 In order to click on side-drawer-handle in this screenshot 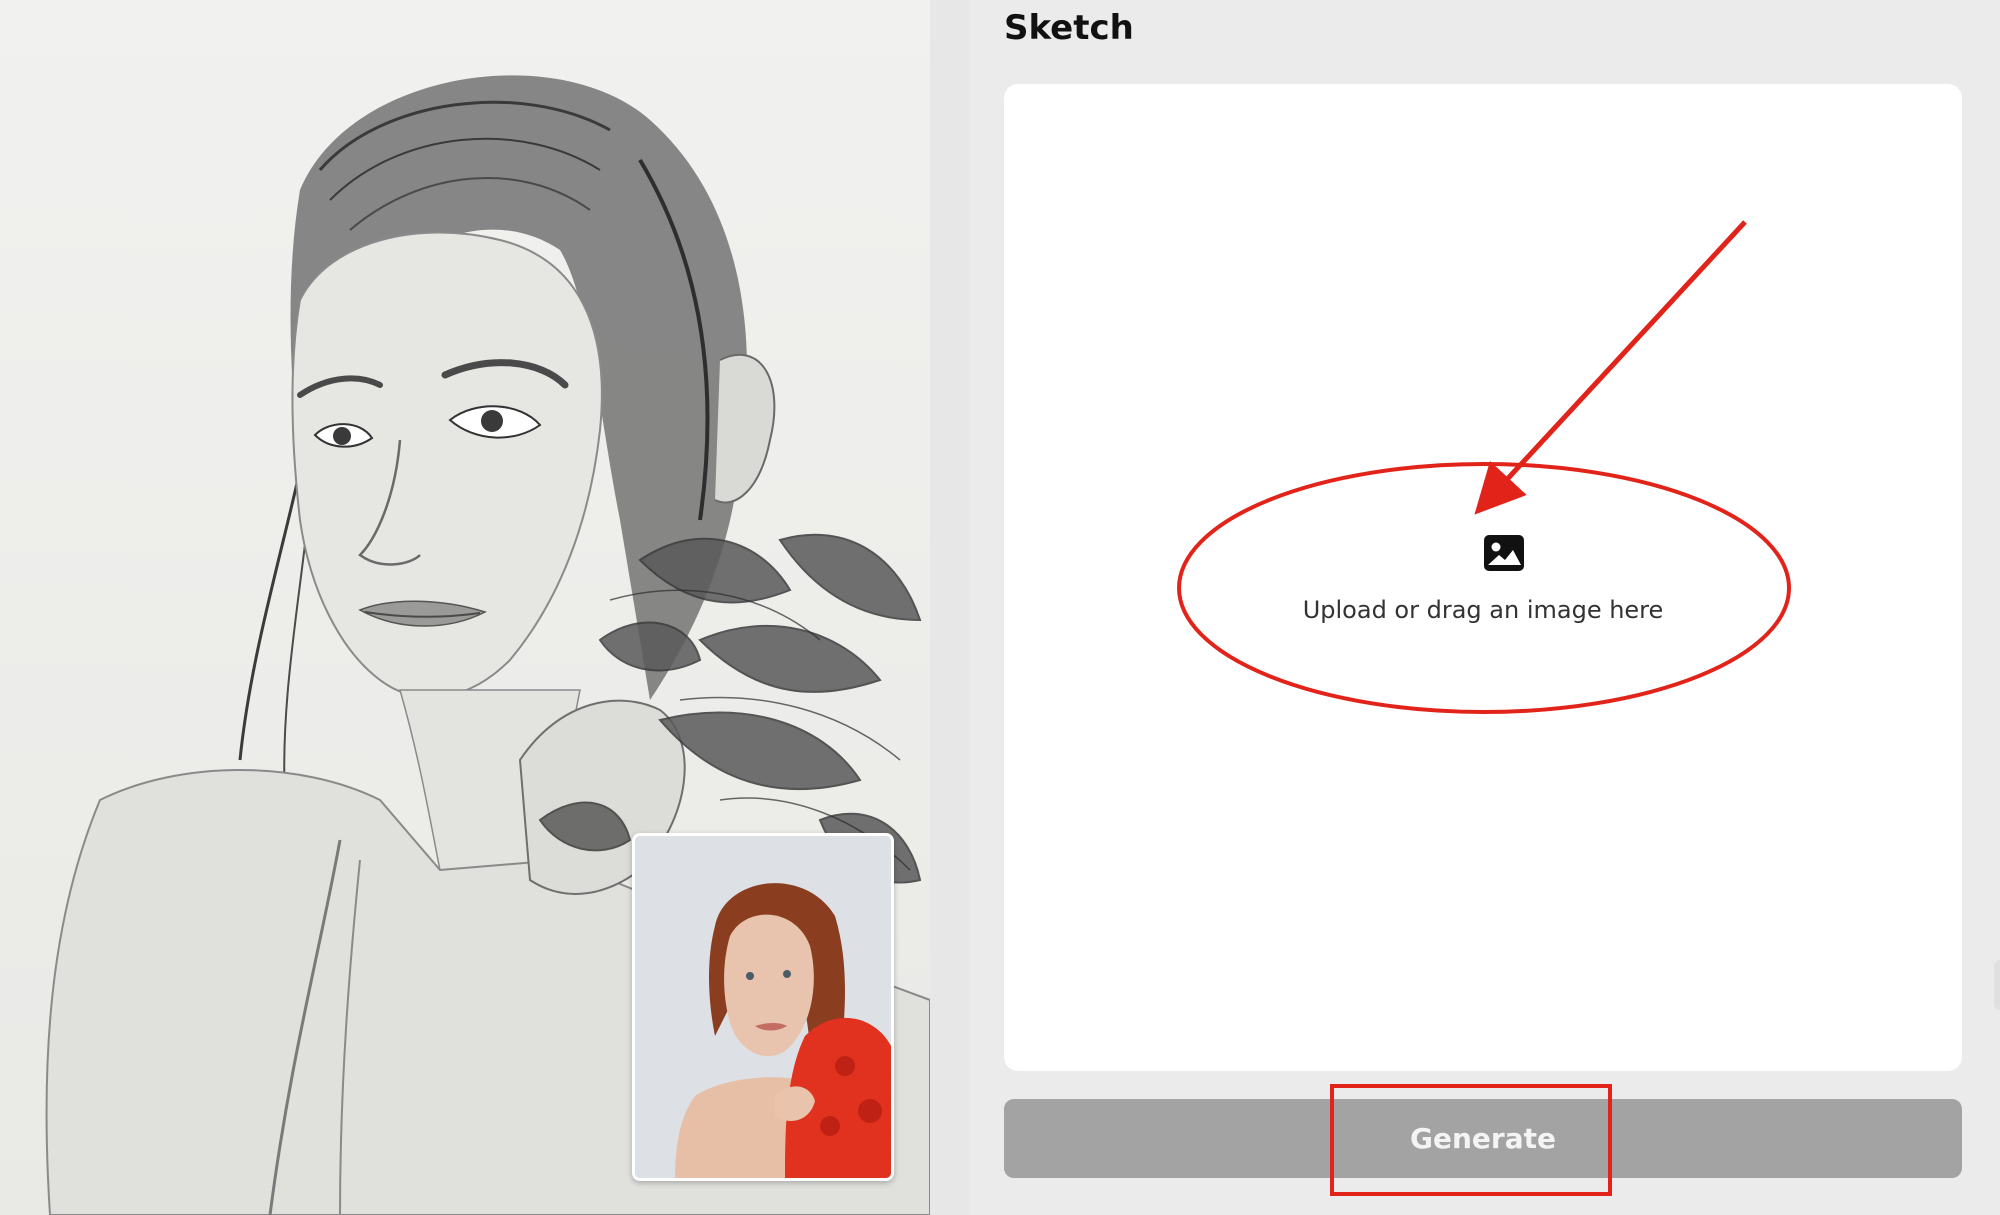, I will do `click(1997, 985)`.